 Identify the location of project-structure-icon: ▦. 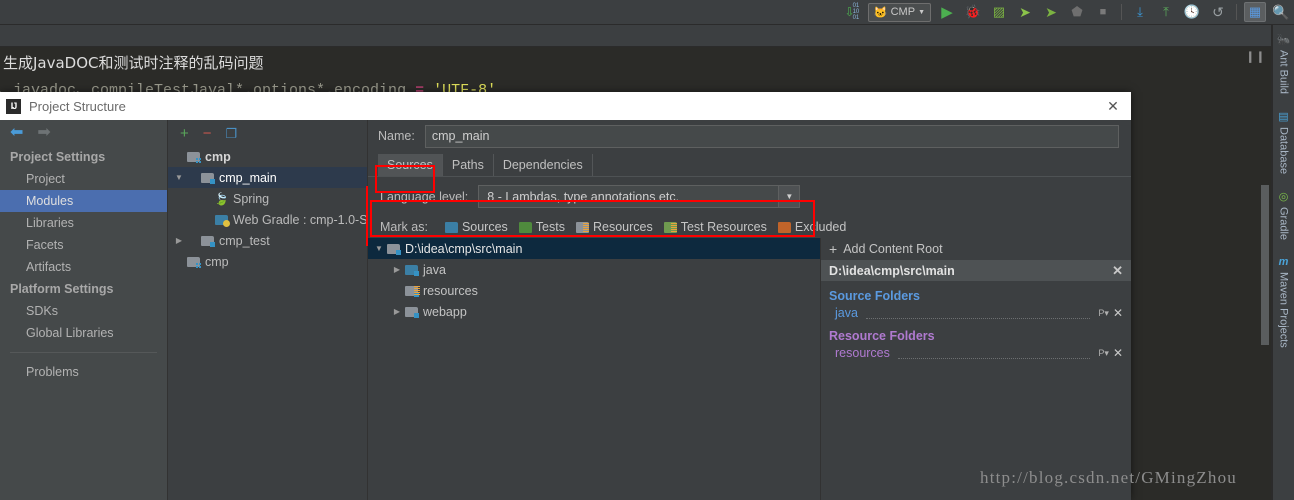
(1255, 12).